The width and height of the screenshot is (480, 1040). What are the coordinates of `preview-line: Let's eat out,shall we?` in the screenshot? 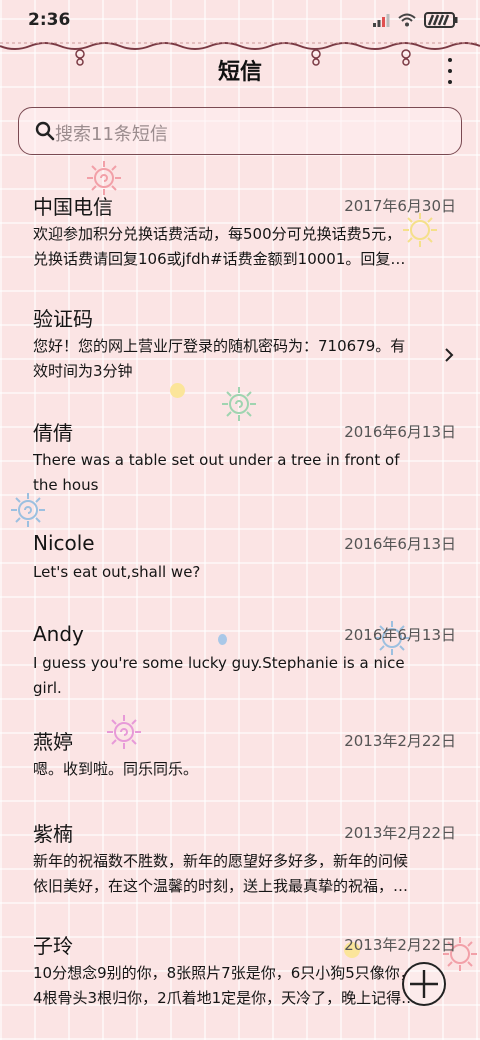 It's located at (117, 572).